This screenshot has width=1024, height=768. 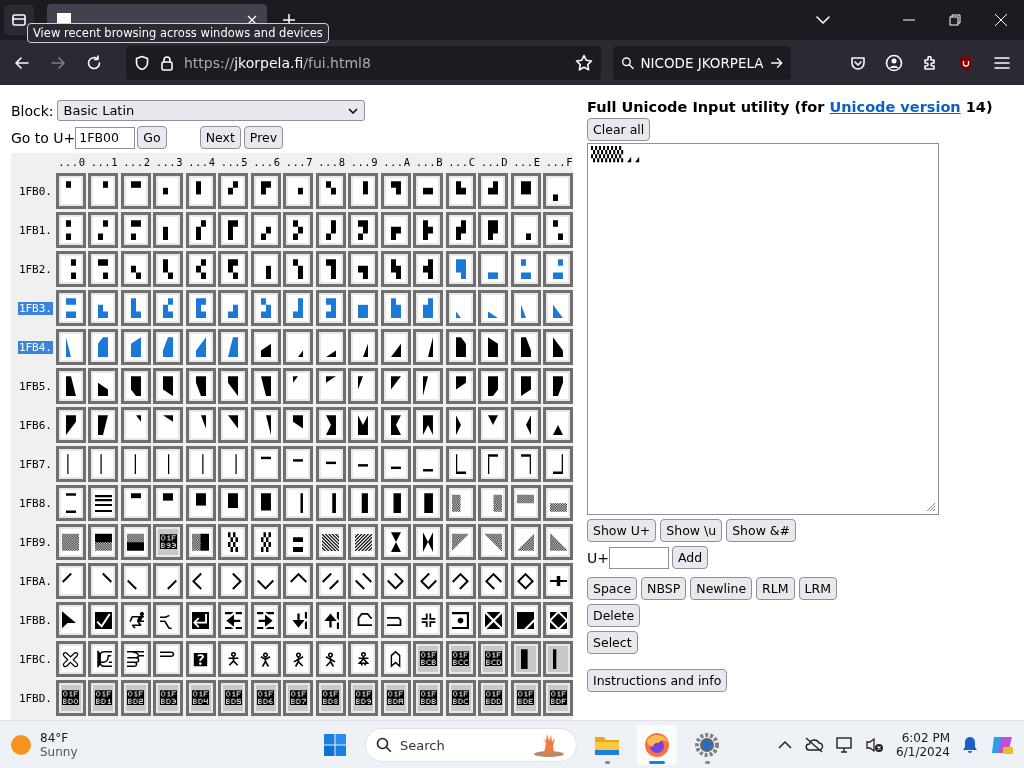 What do you see at coordinates (493, 191) in the screenshot?
I see `character-cell: 🬍` at bounding box center [493, 191].